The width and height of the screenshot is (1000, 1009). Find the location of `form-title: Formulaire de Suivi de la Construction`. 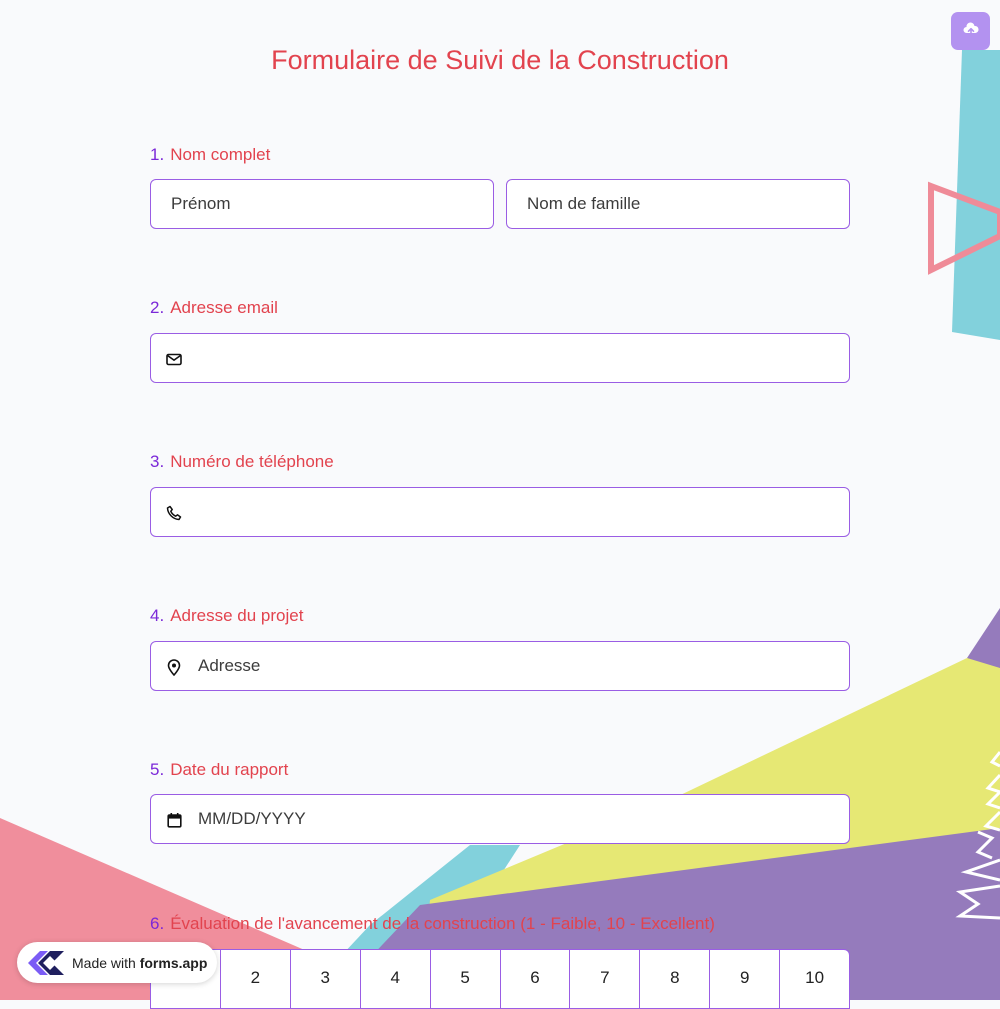

form-title: Formulaire de Suivi de la Construction is located at coordinates (500, 60).